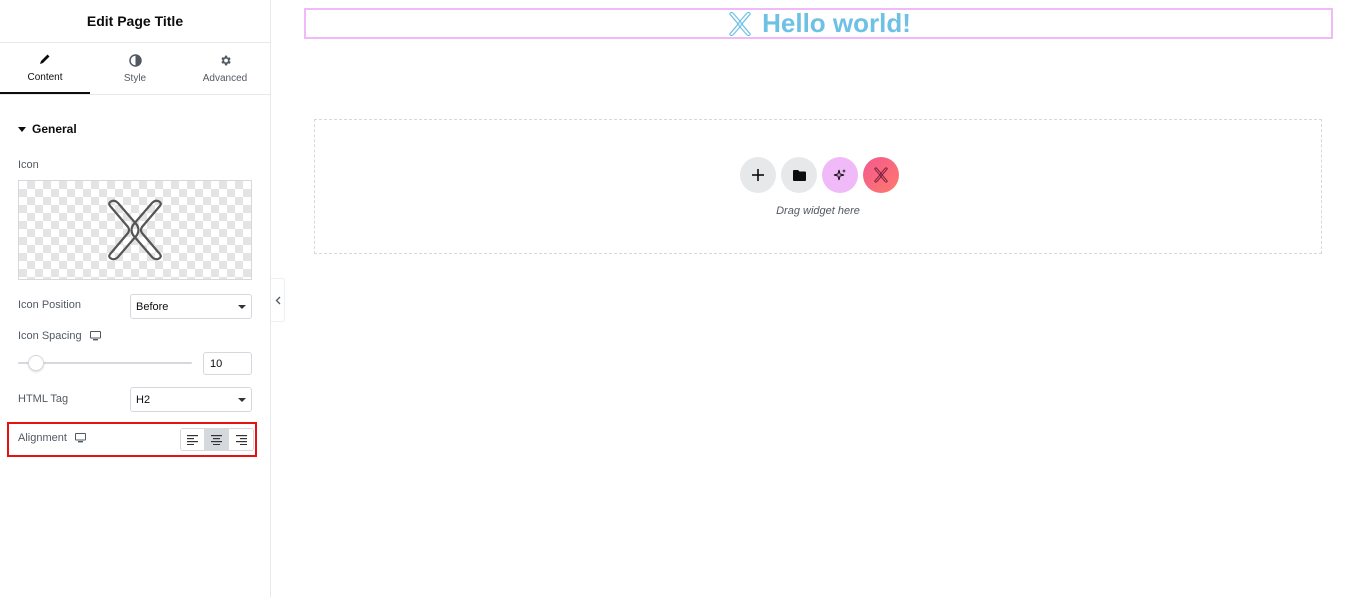 This screenshot has width=1365, height=597. I want to click on panel-tabs: Content Style Advanced, so click(135, 69).